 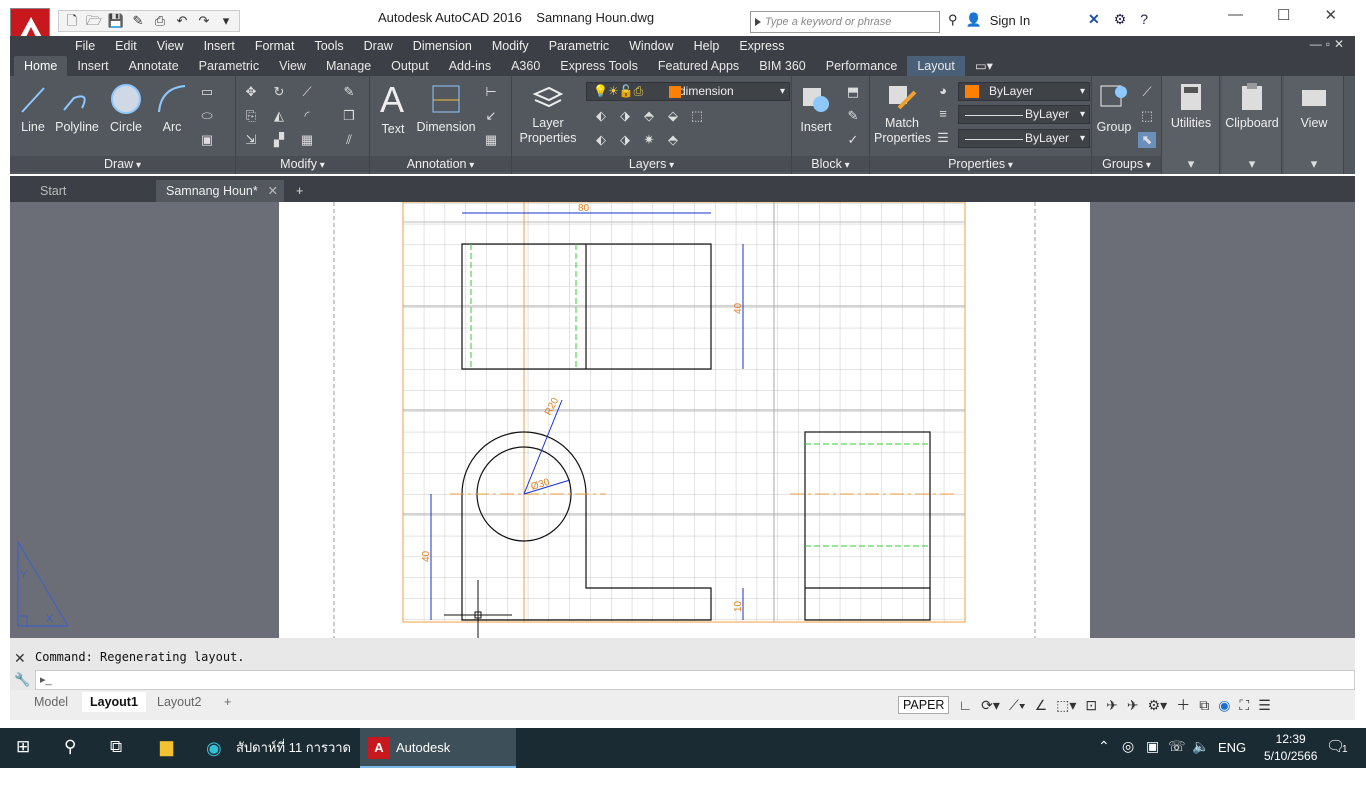 I want to click on undo-icon: ↶, so click(x=182, y=21).